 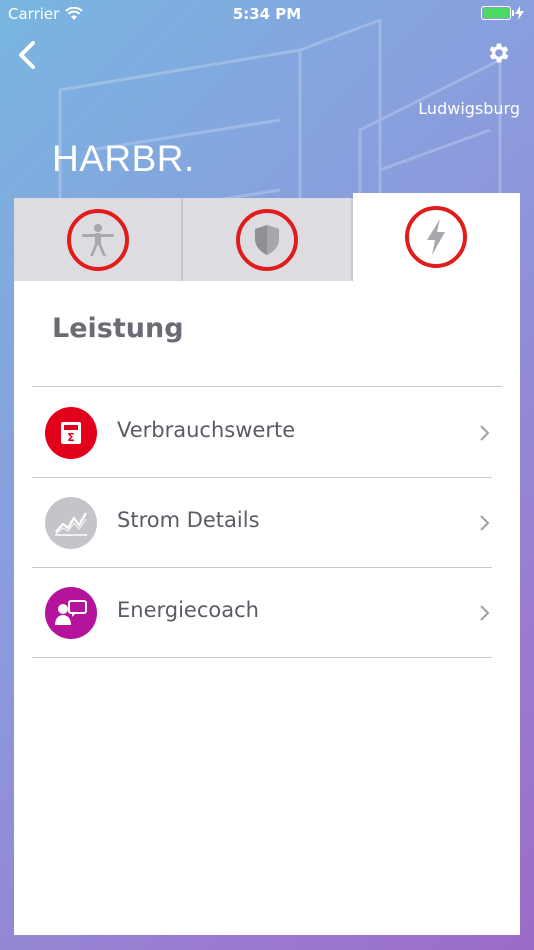 I want to click on chart-icon, so click(x=71, y=524).